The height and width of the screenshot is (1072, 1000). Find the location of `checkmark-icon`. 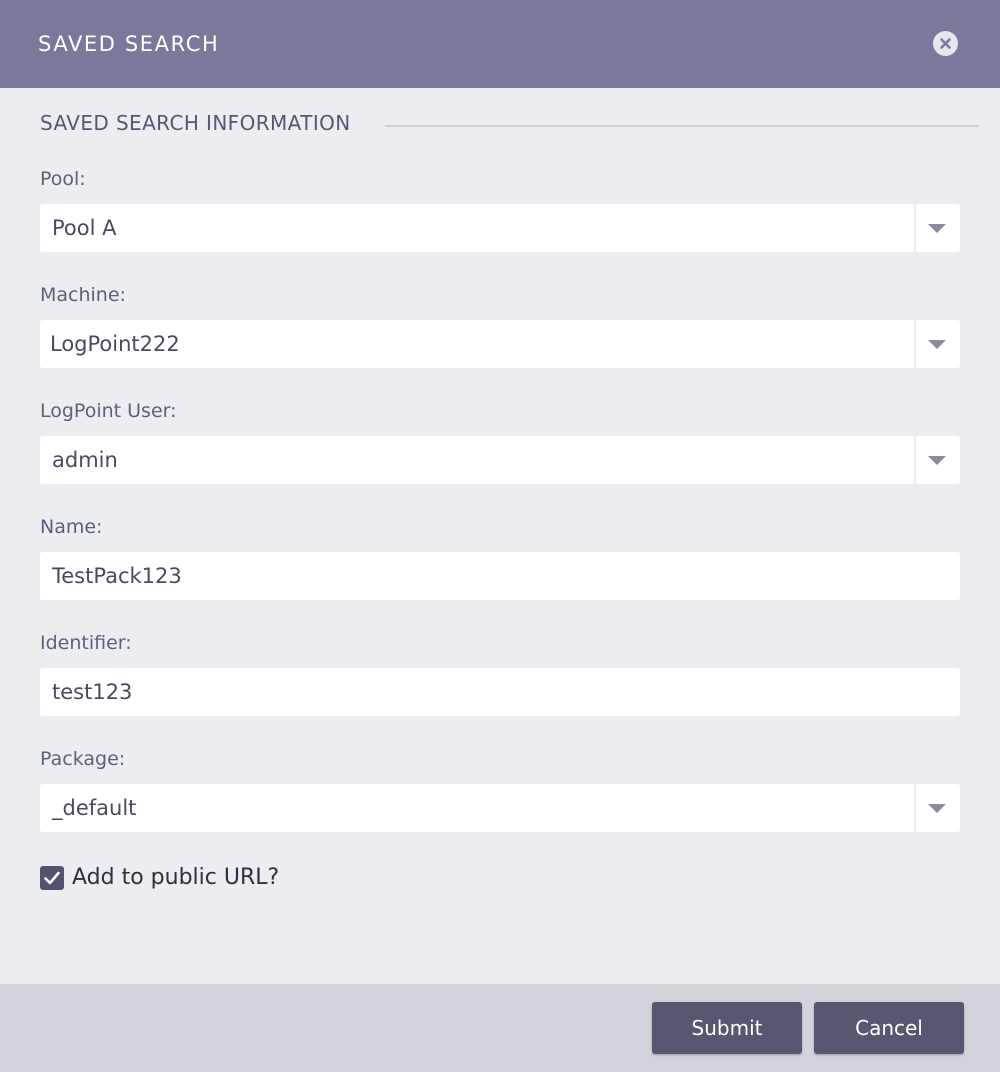

checkmark-icon is located at coordinates (52, 878).